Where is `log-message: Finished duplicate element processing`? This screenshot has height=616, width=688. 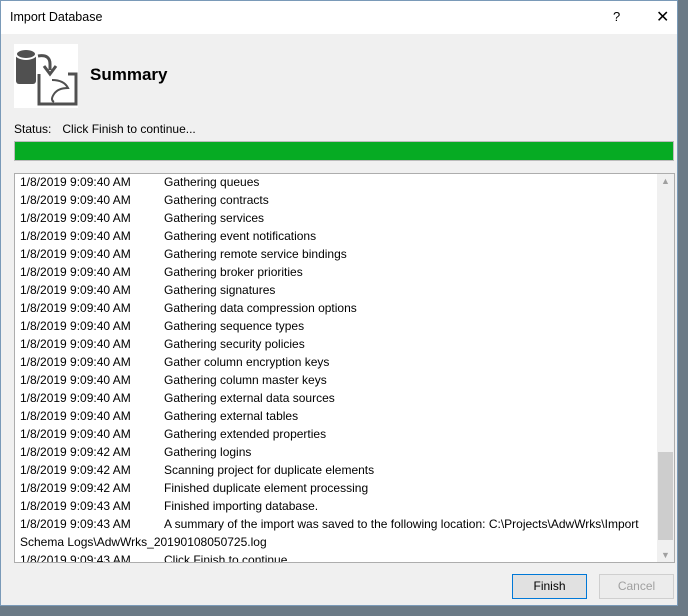
log-message: Finished duplicate element processing is located at coordinates (266, 488).